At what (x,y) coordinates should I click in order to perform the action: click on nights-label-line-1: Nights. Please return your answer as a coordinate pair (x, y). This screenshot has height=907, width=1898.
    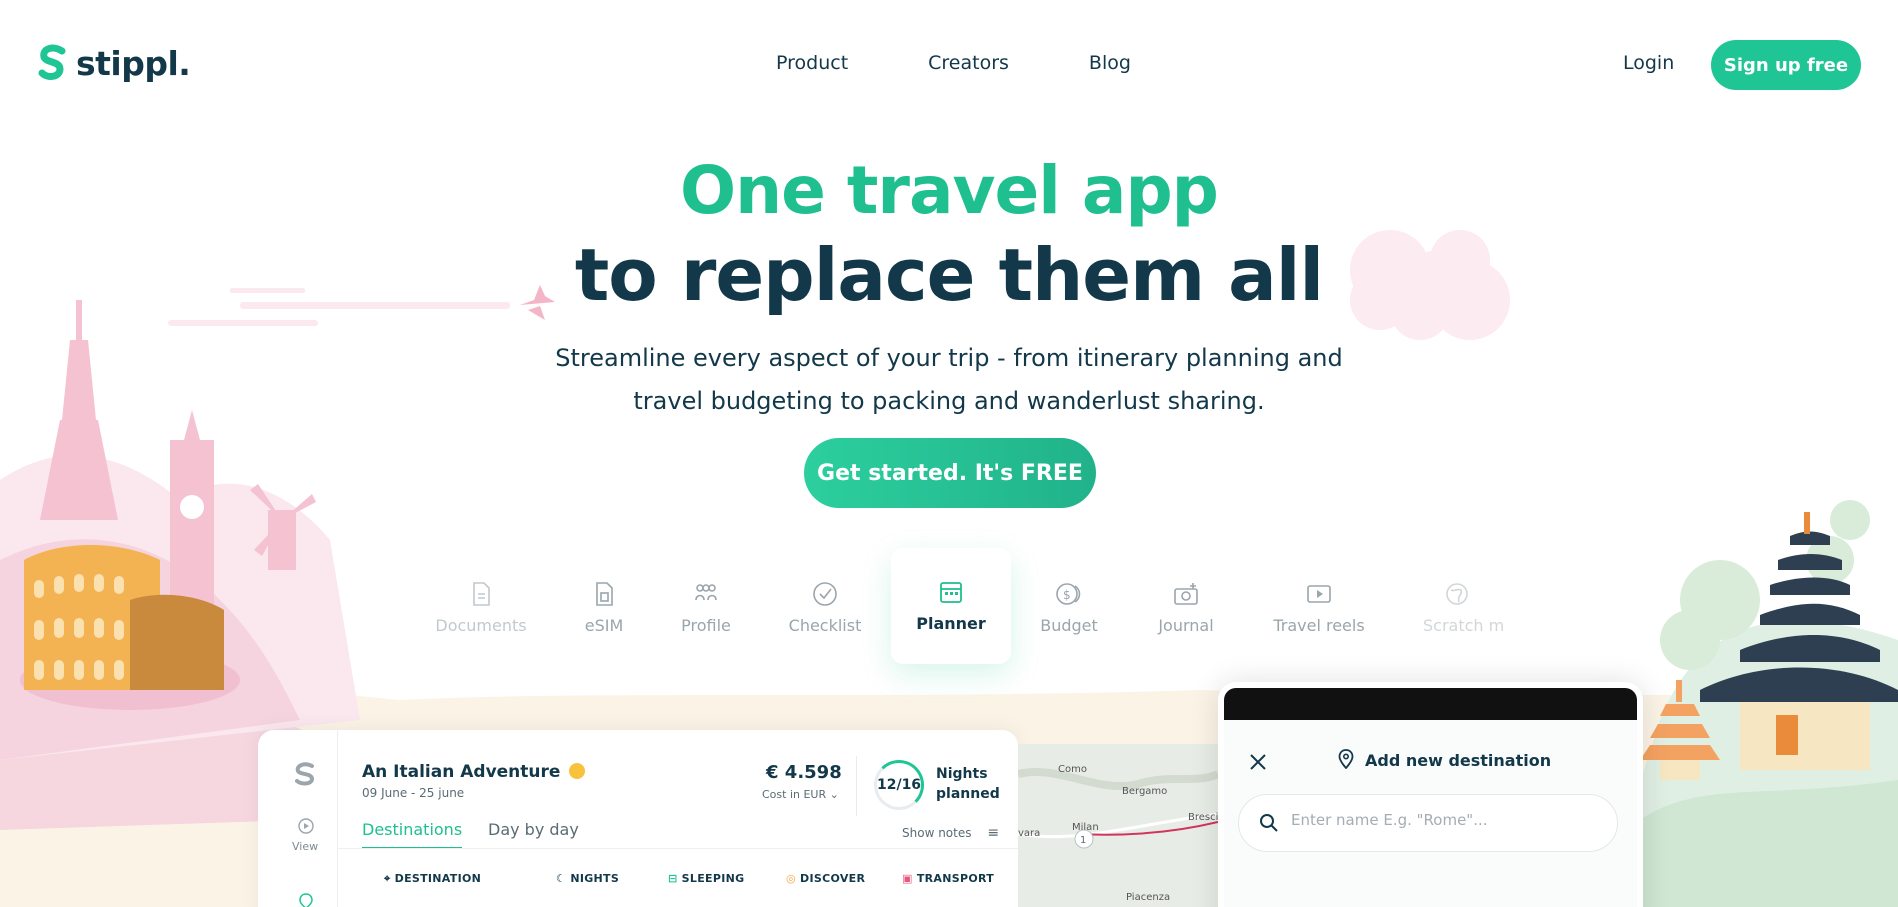
    Looking at the image, I should click on (962, 774).